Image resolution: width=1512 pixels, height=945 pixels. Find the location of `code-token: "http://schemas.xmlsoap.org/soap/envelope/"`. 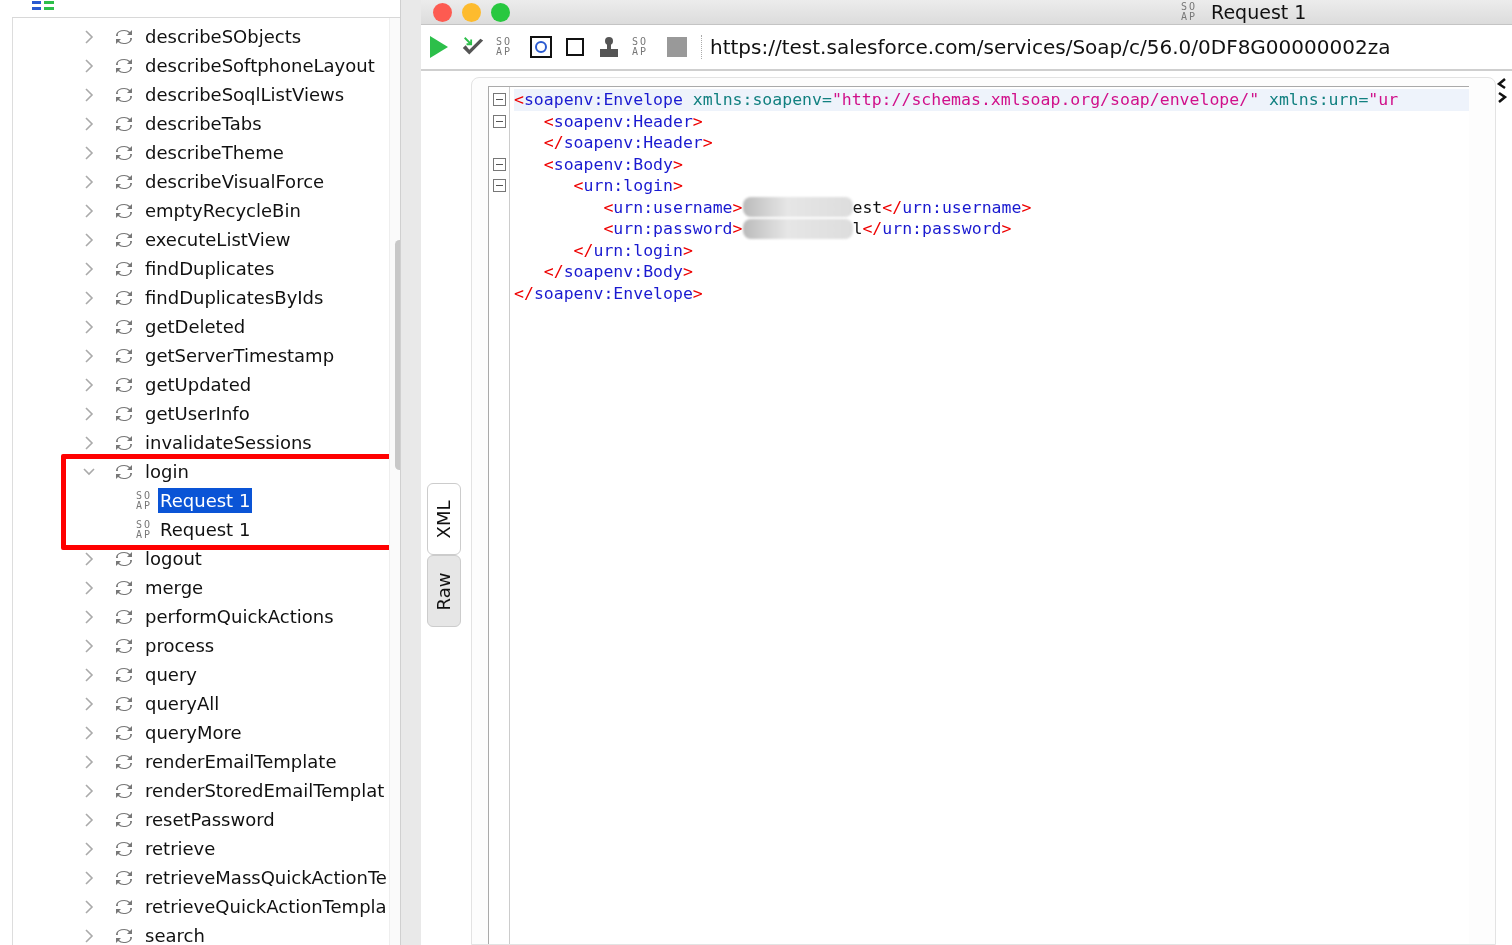

code-token: "http://schemas.xmlsoap.org/soap/envelope/" is located at coordinates (1045, 100).